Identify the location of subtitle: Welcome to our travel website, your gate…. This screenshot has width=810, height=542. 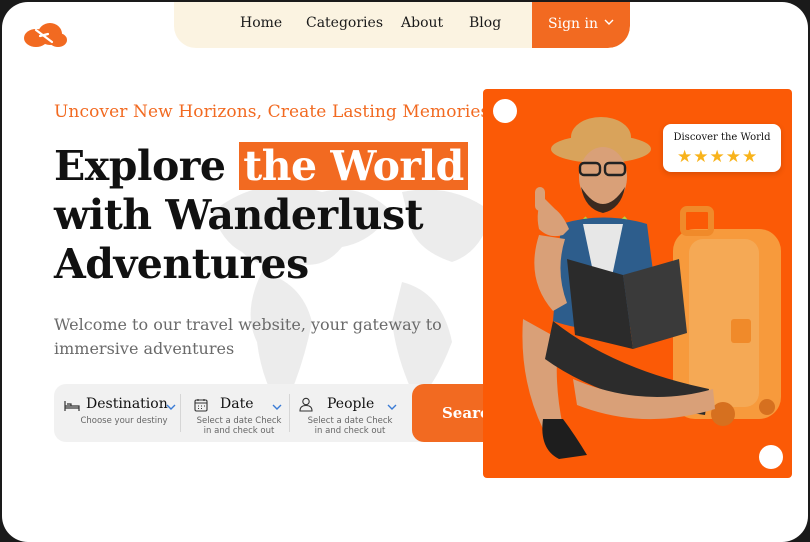
(248, 336).